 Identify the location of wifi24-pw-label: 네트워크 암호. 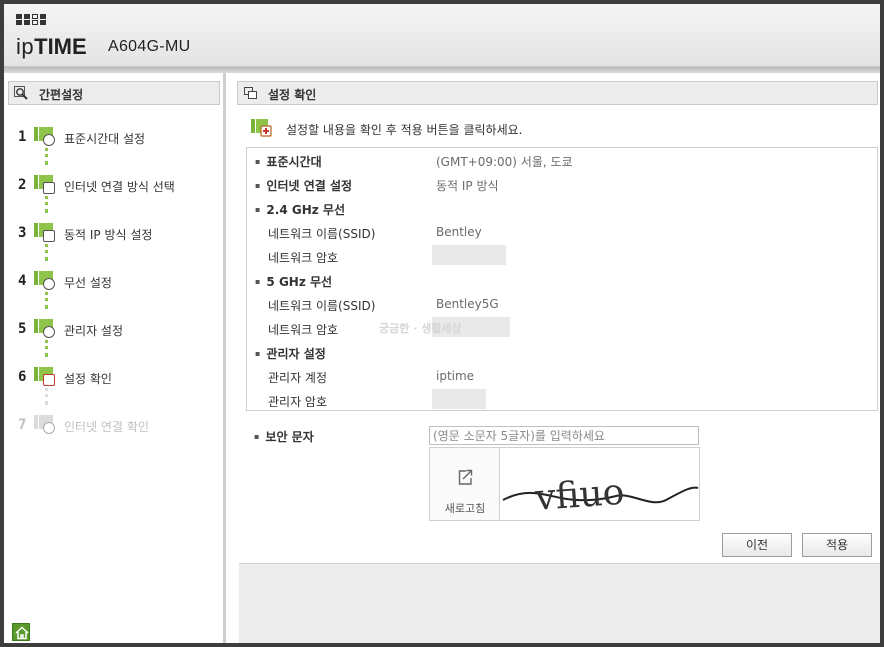
(303, 258).